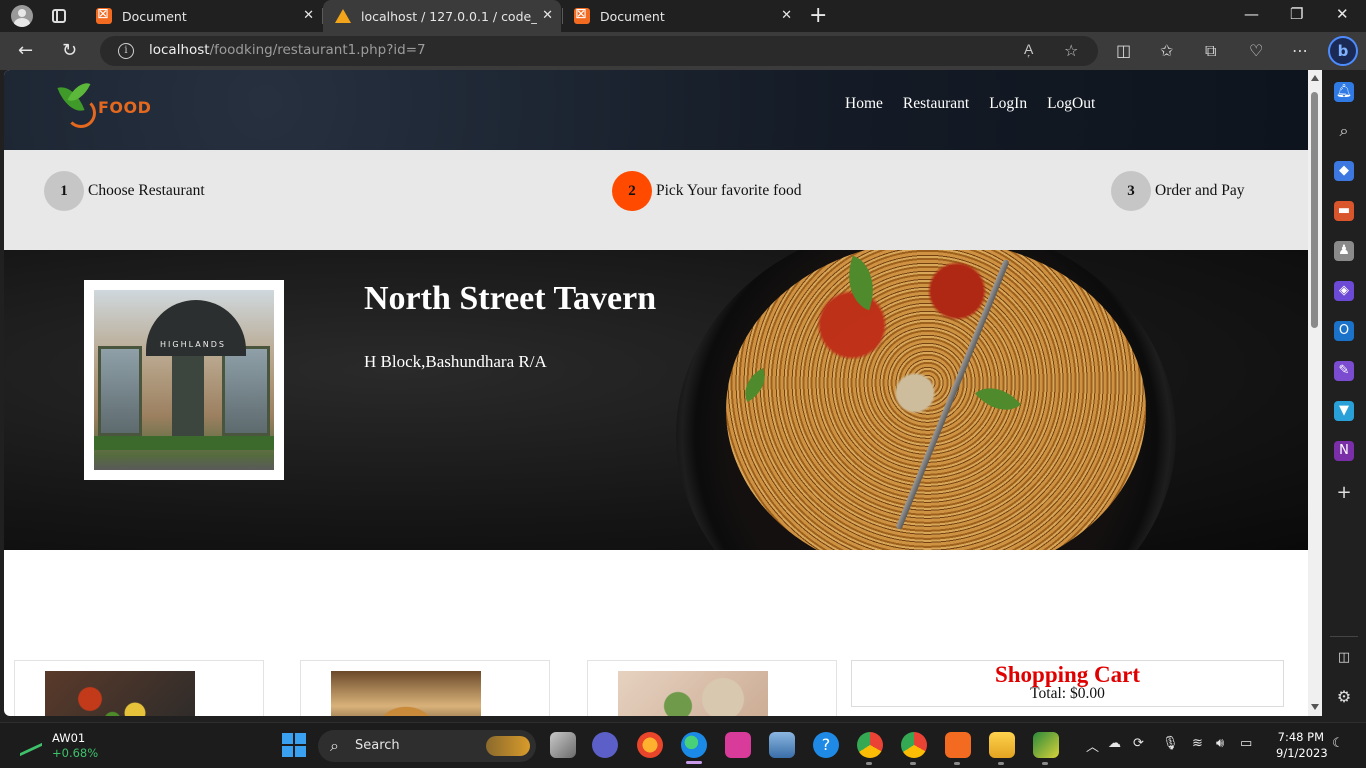  Describe the element at coordinates (1197, 743) in the screenshot. I see `wifi-icon: ≋` at that location.